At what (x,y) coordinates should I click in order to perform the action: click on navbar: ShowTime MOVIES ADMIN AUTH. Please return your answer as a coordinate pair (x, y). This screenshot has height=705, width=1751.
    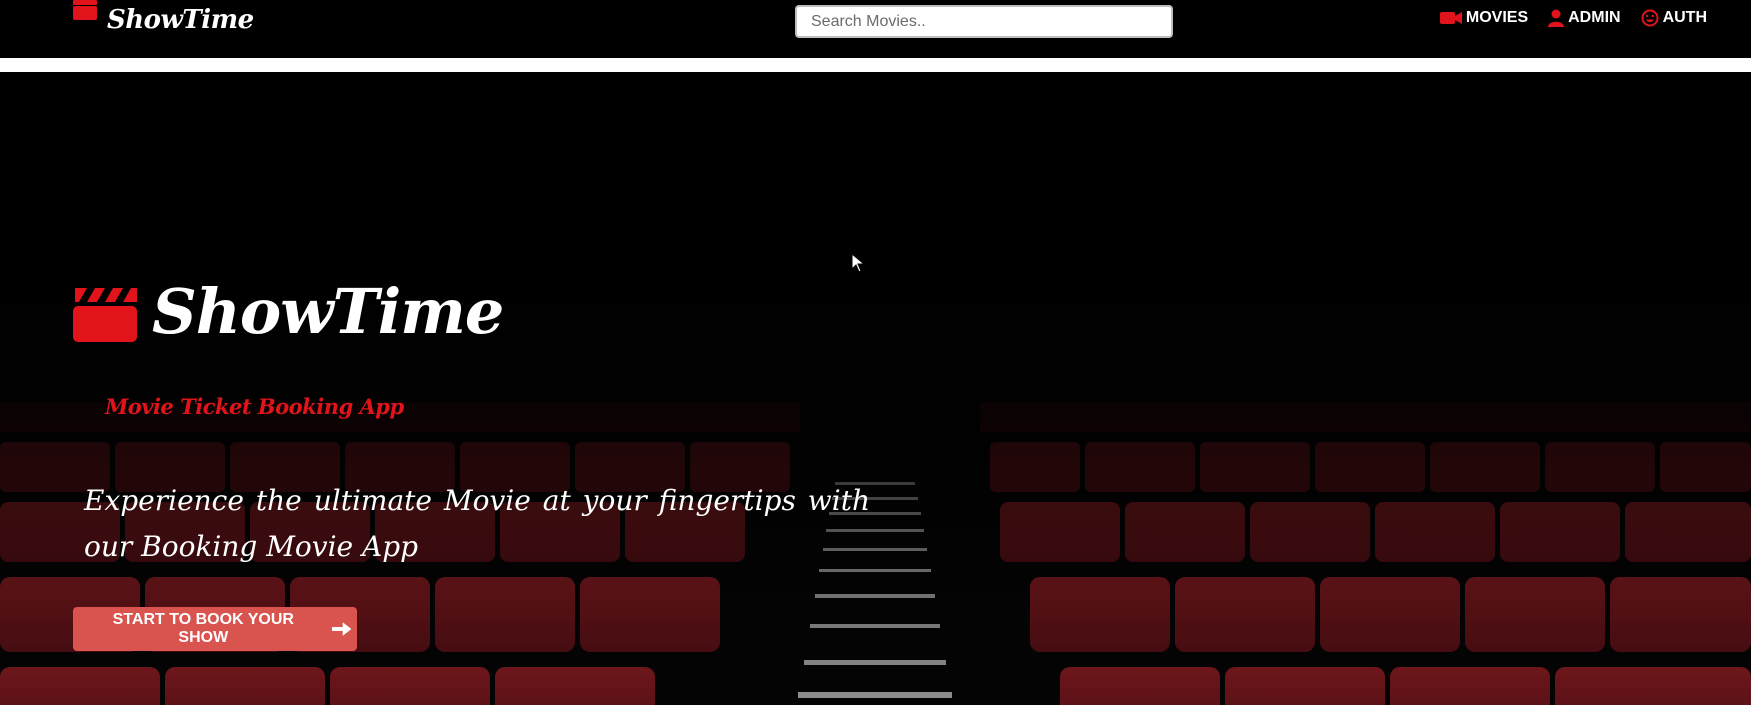
    Looking at the image, I should click on (875, 29).